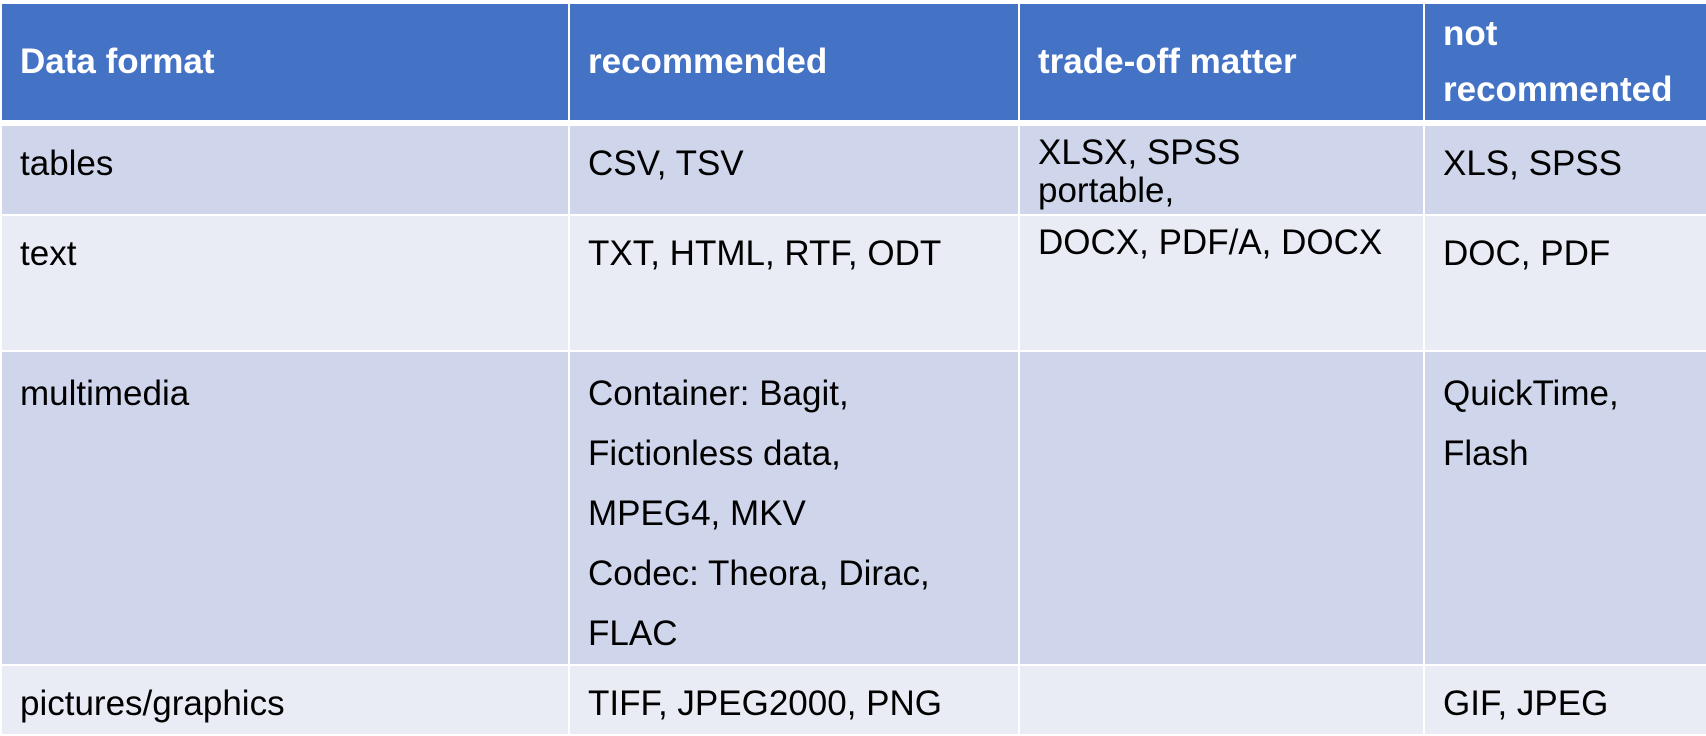  What do you see at coordinates (714, 453) in the screenshot?
I see `cell-recommended-line: Fictionless data,` at bounding box center [714, 453].